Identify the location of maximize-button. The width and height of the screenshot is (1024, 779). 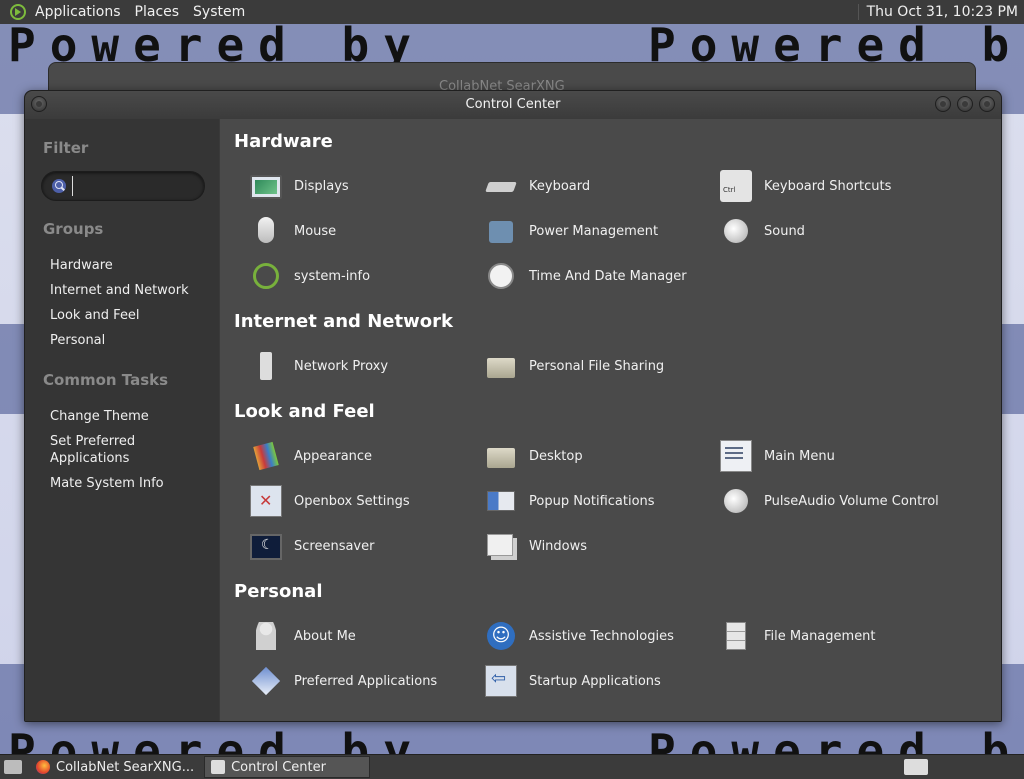
(965, 104).